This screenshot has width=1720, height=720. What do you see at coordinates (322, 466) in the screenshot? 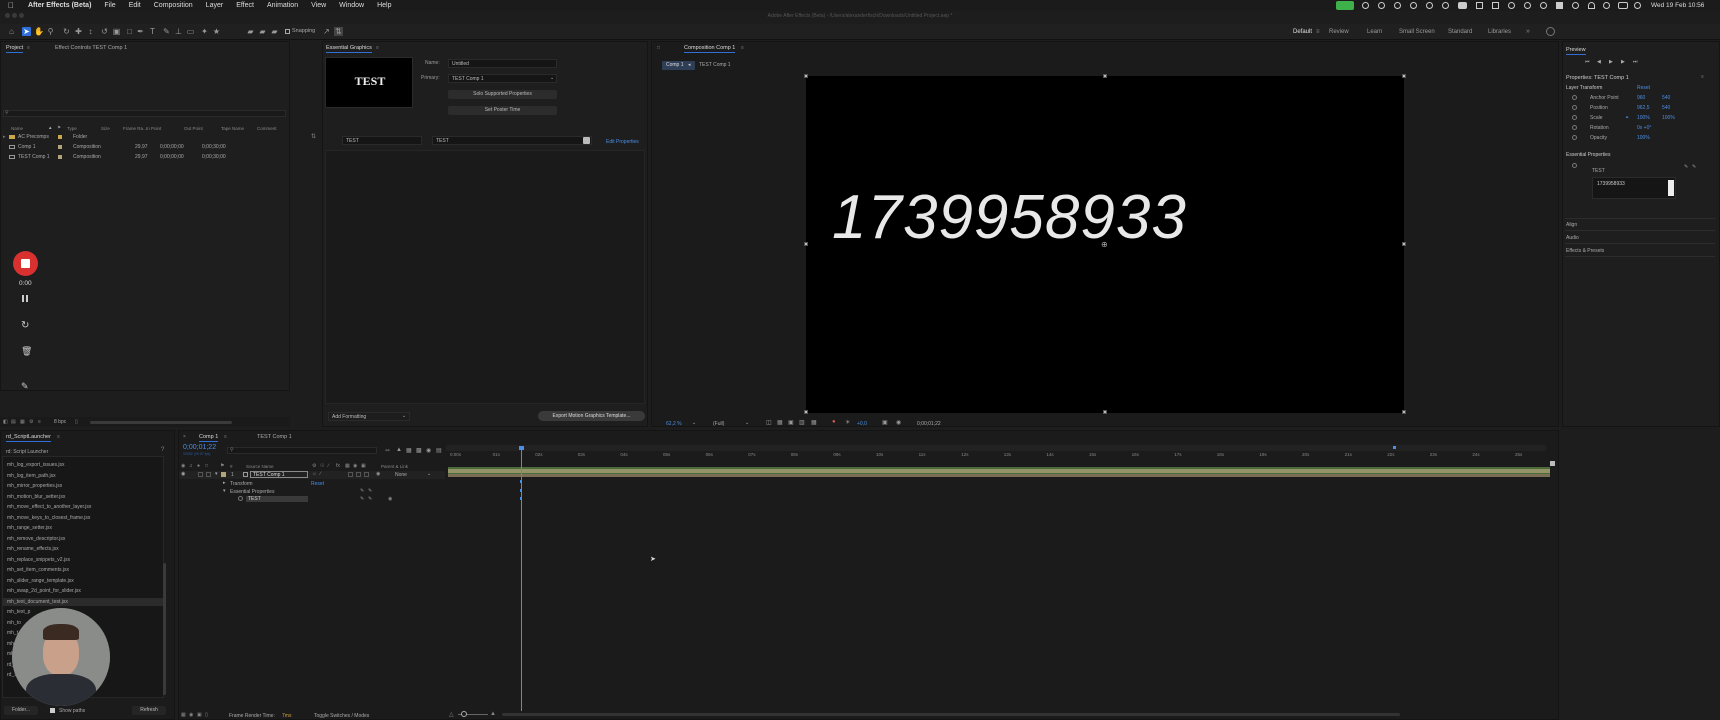
I see `switches-icon: ☉` at bounding box center [322, 466].